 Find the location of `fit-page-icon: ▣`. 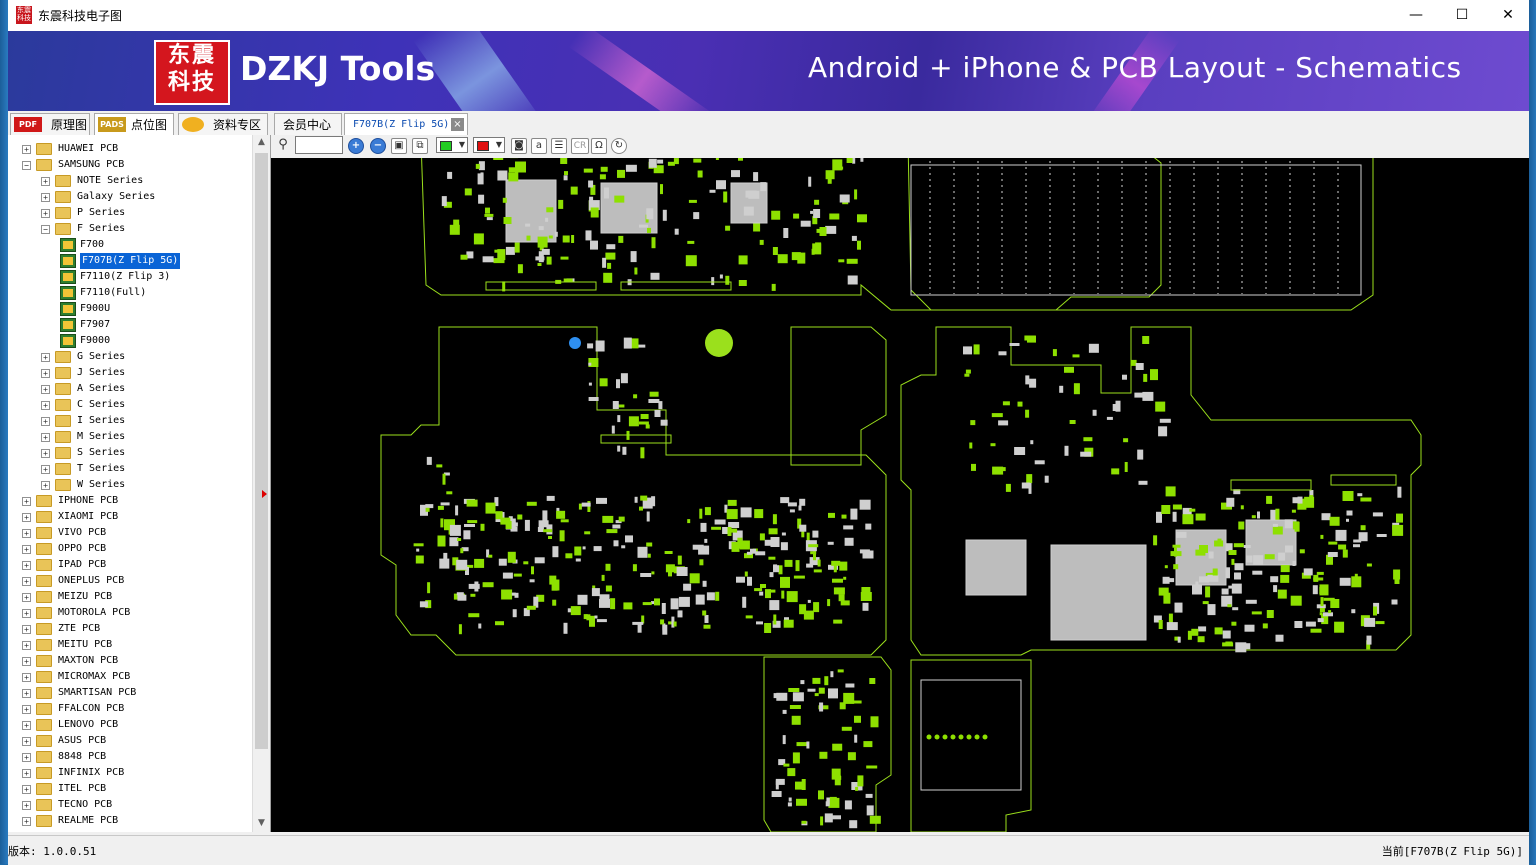

fit-page-icon: ▣ is located at coordinates (399, 146).